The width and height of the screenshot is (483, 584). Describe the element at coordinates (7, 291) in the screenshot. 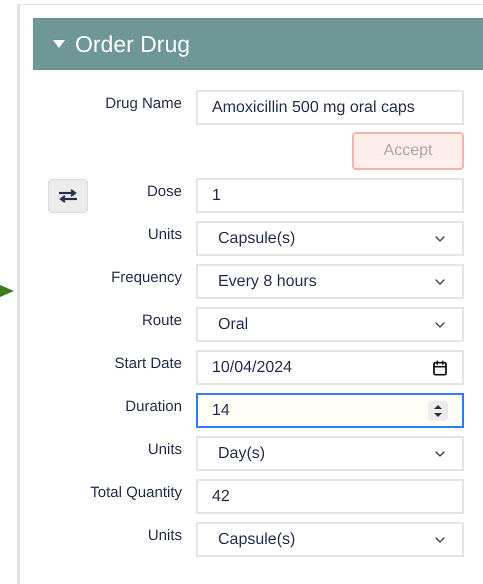

I see `pointer-arrow-icon` at that location.